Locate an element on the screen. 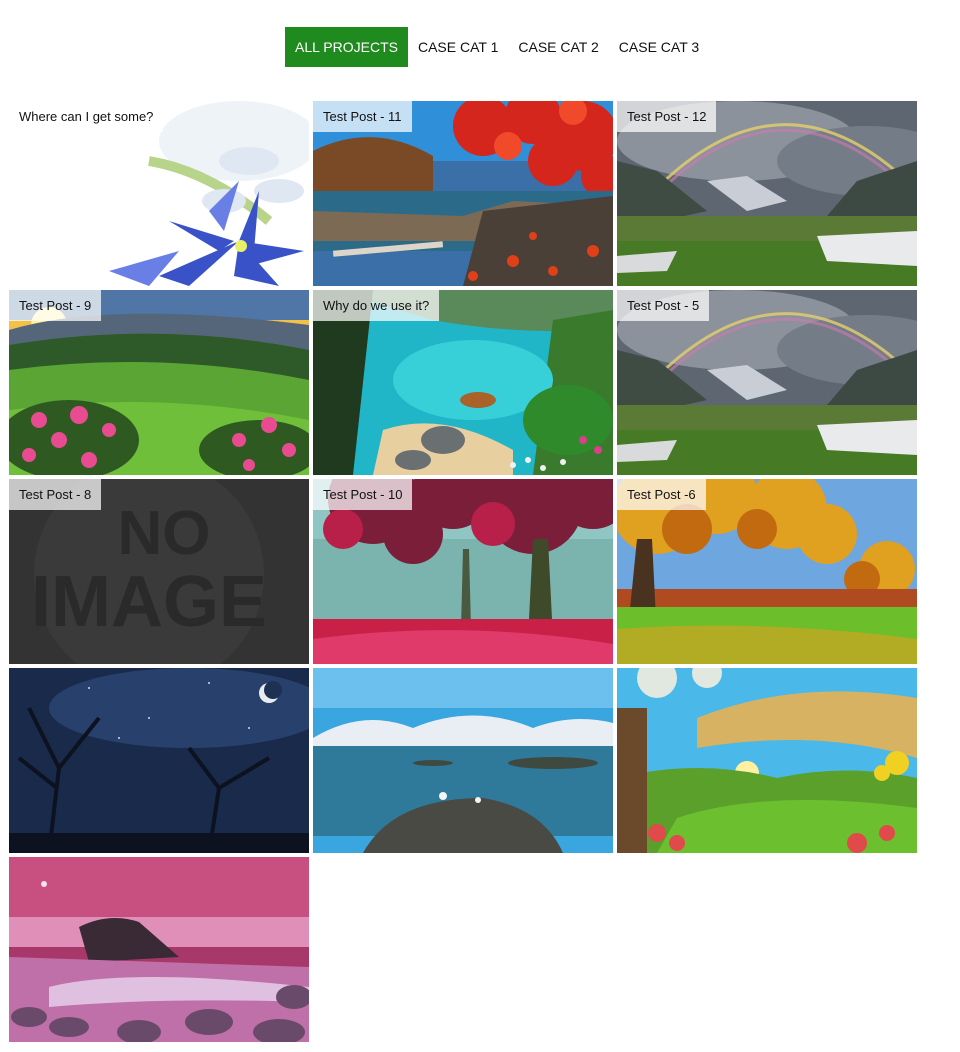  portfolio-item: Why do we use it? is located at coordinates (463, 382).